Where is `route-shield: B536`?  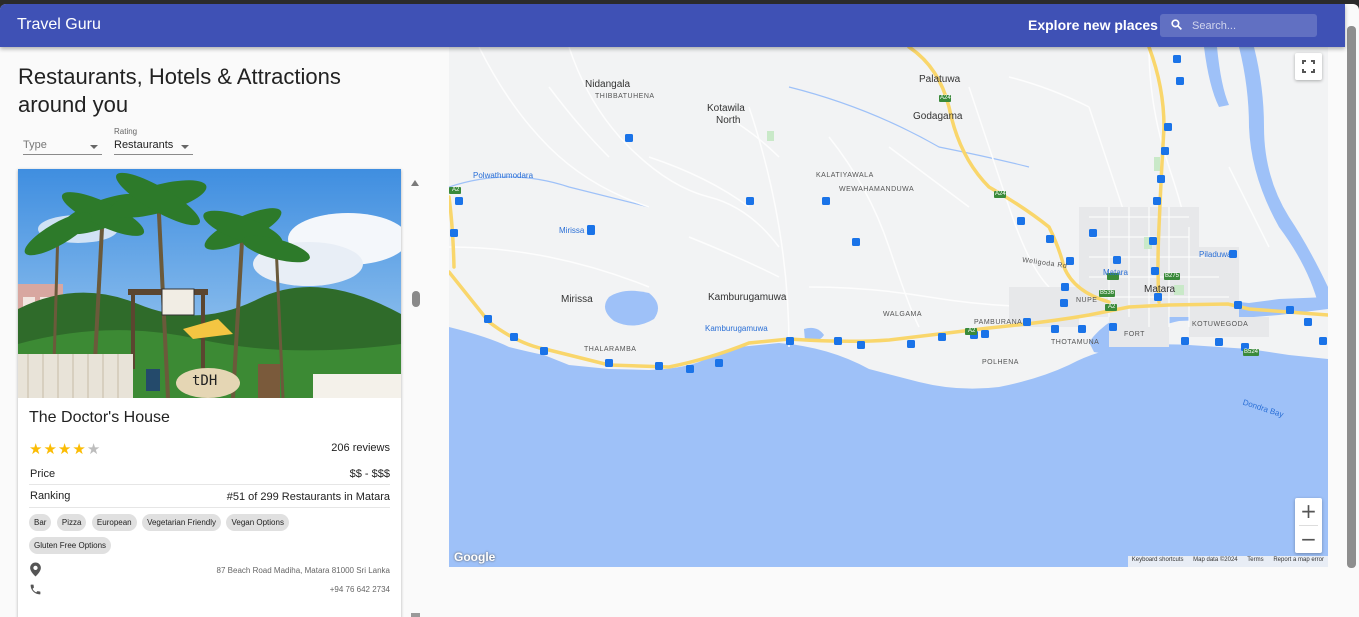
route-shield: B536 is located at coordinates (1107, 293).